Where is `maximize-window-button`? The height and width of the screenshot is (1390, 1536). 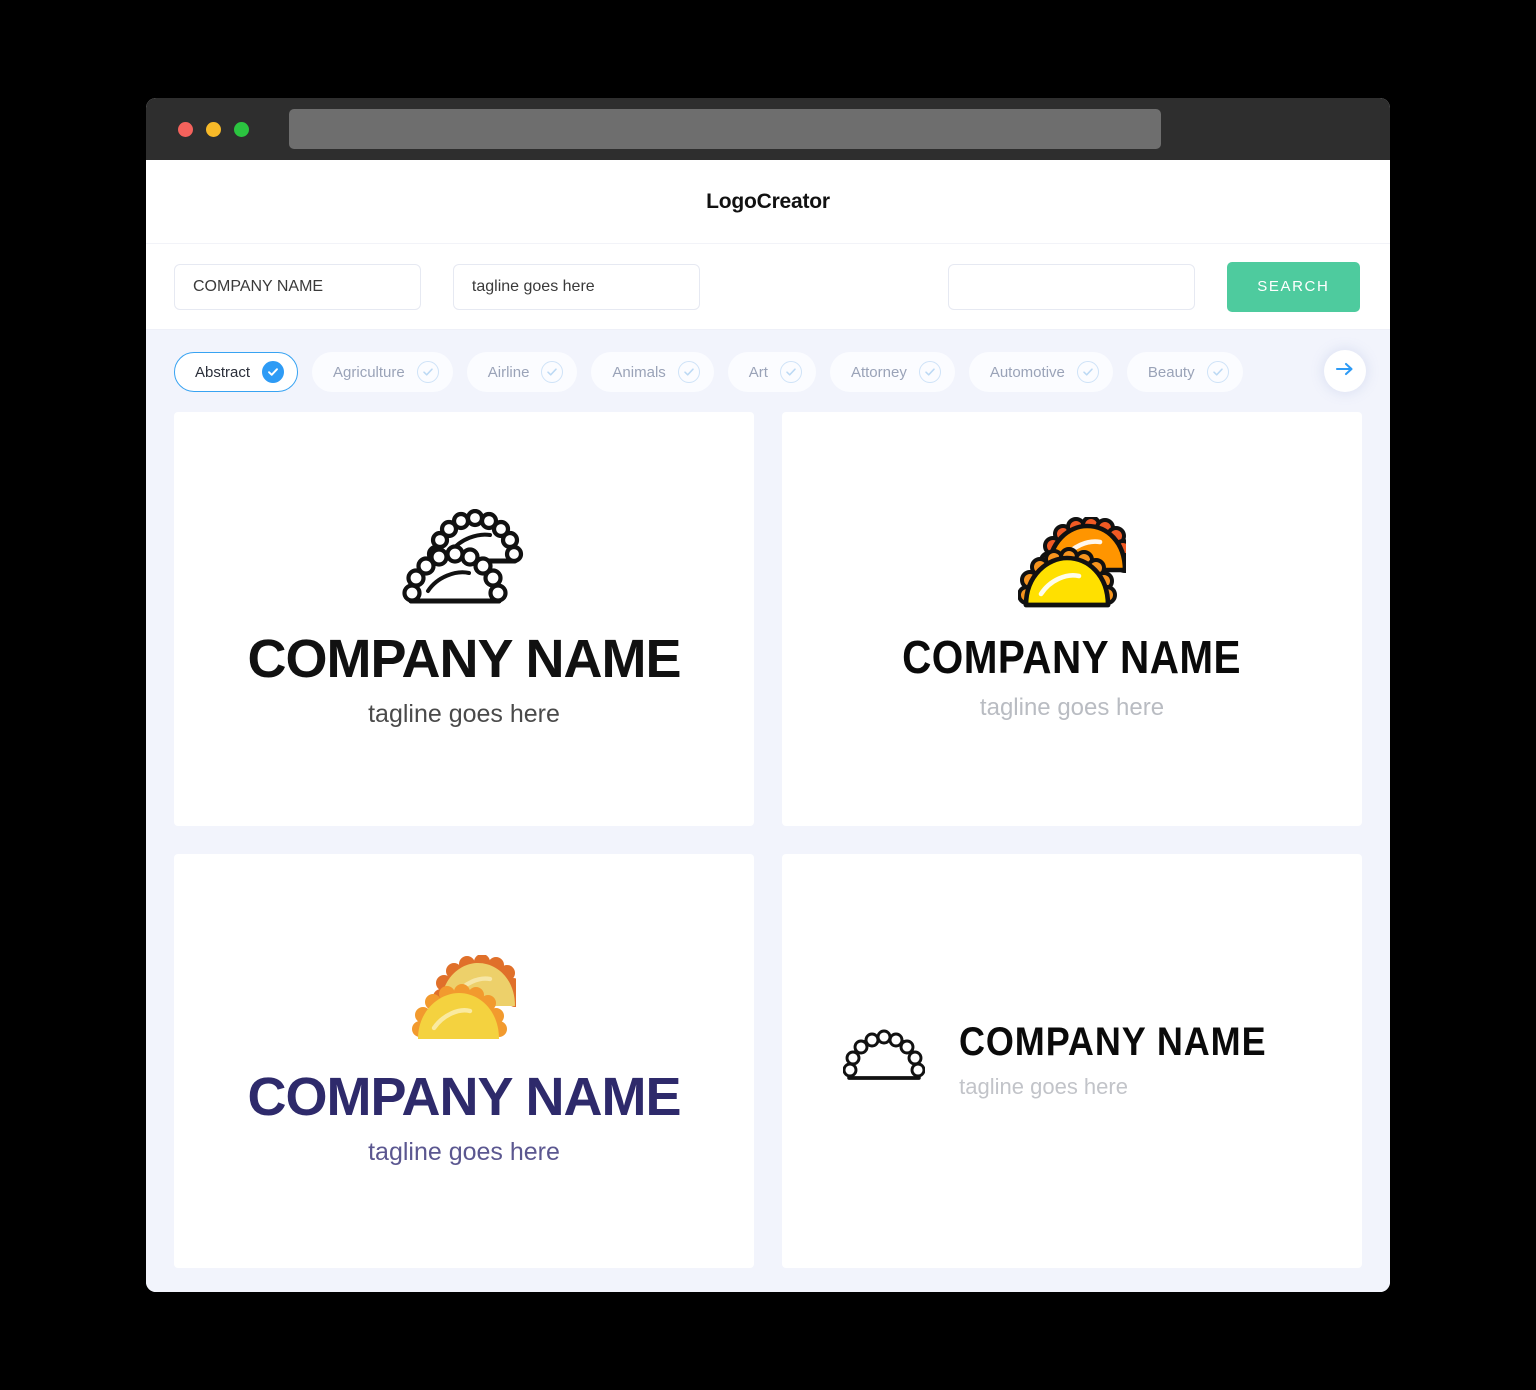 maximize-window-button is located at coordinates (241, 129).